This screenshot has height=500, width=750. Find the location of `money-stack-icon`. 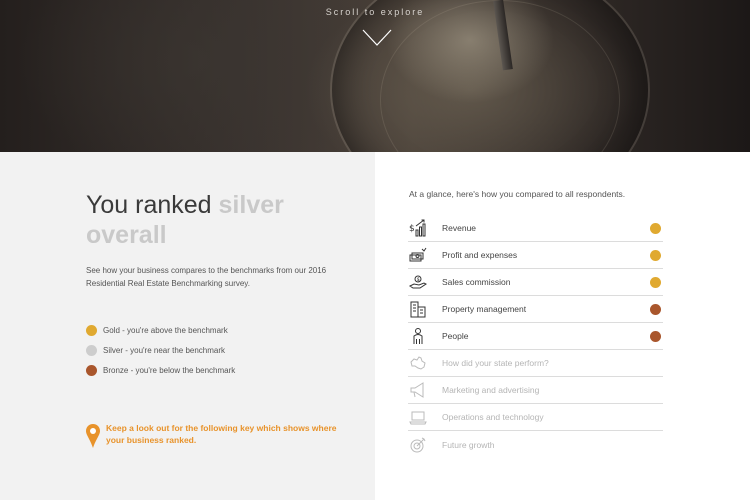

money-stack-icon is located at coordinates (418, 255).